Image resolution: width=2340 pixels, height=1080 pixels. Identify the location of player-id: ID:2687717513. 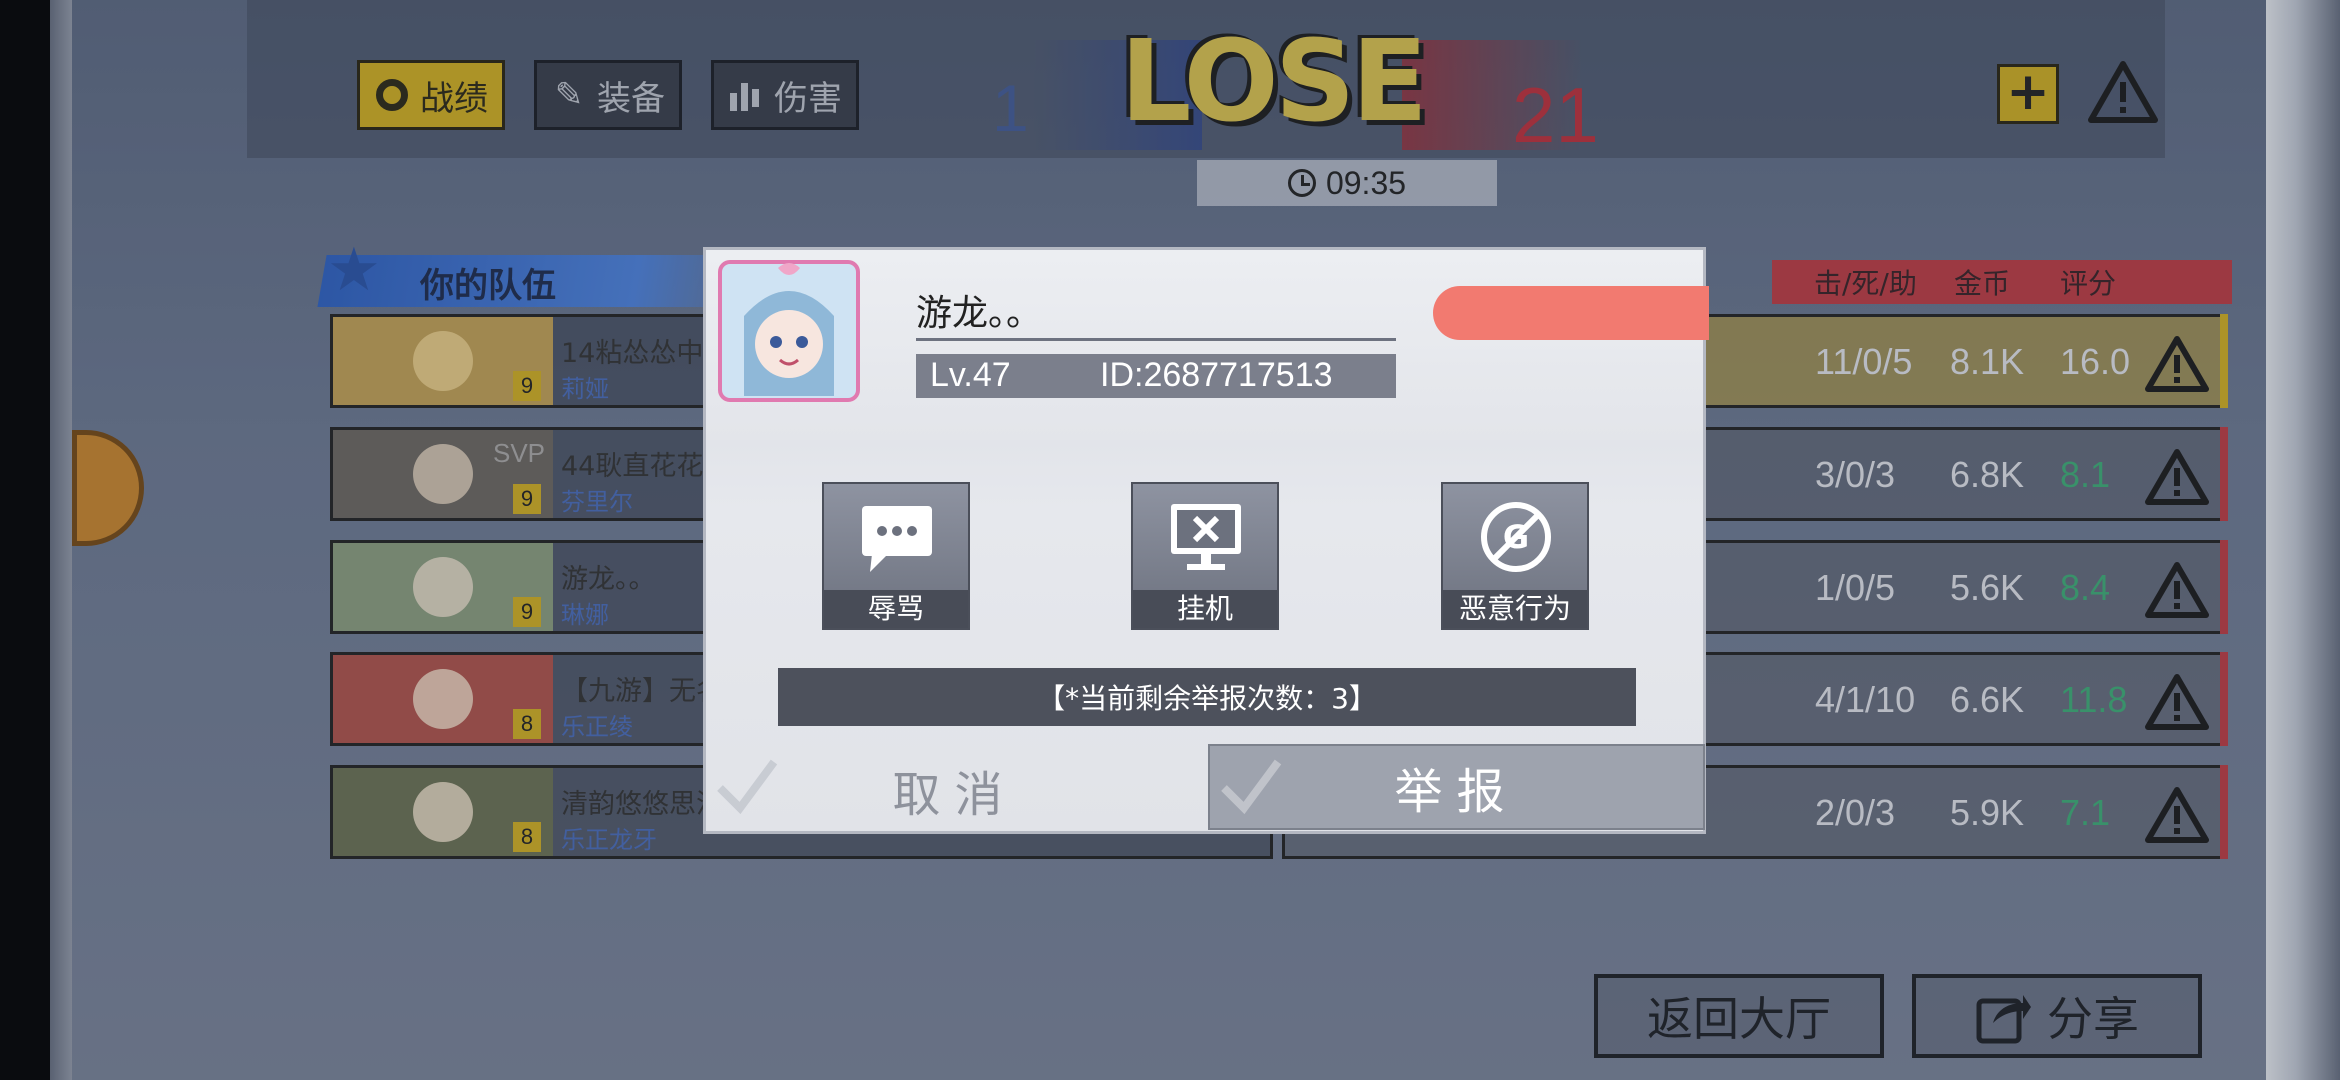
(1216, 375).